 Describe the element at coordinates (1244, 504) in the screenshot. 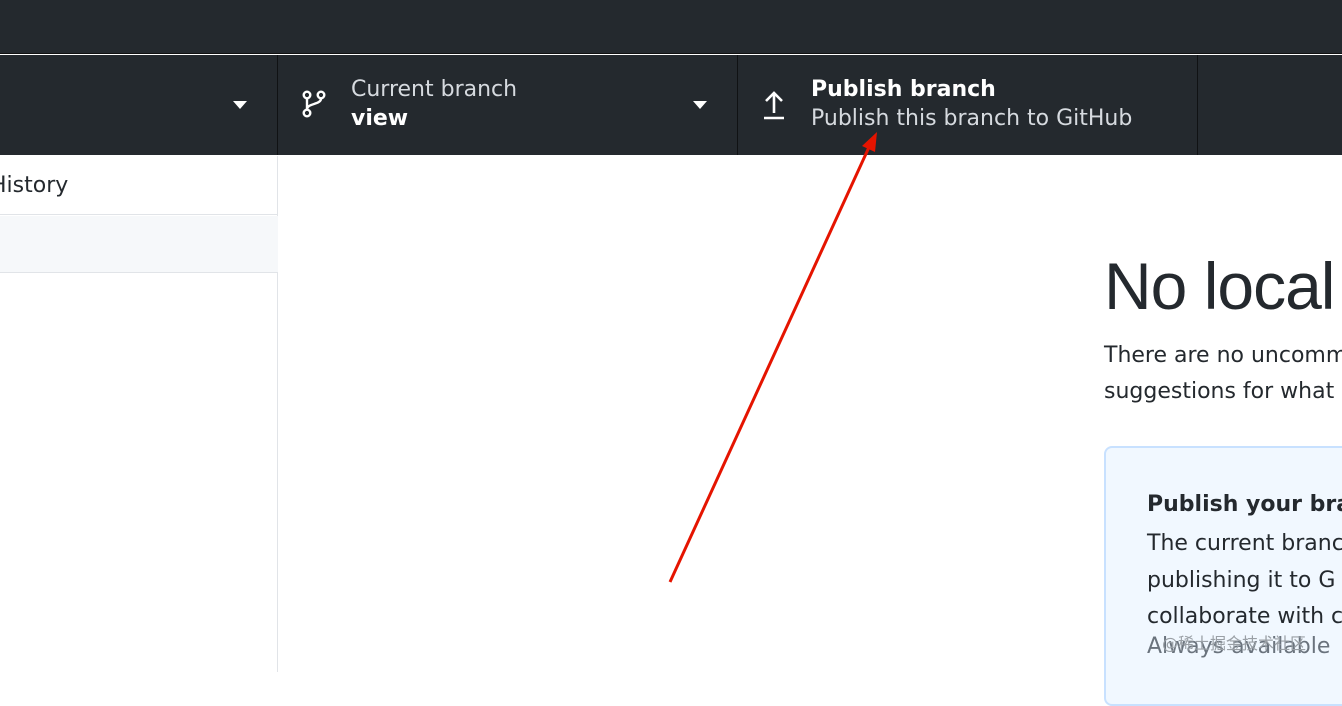

I see `card-title: Publish your bra` at that location.